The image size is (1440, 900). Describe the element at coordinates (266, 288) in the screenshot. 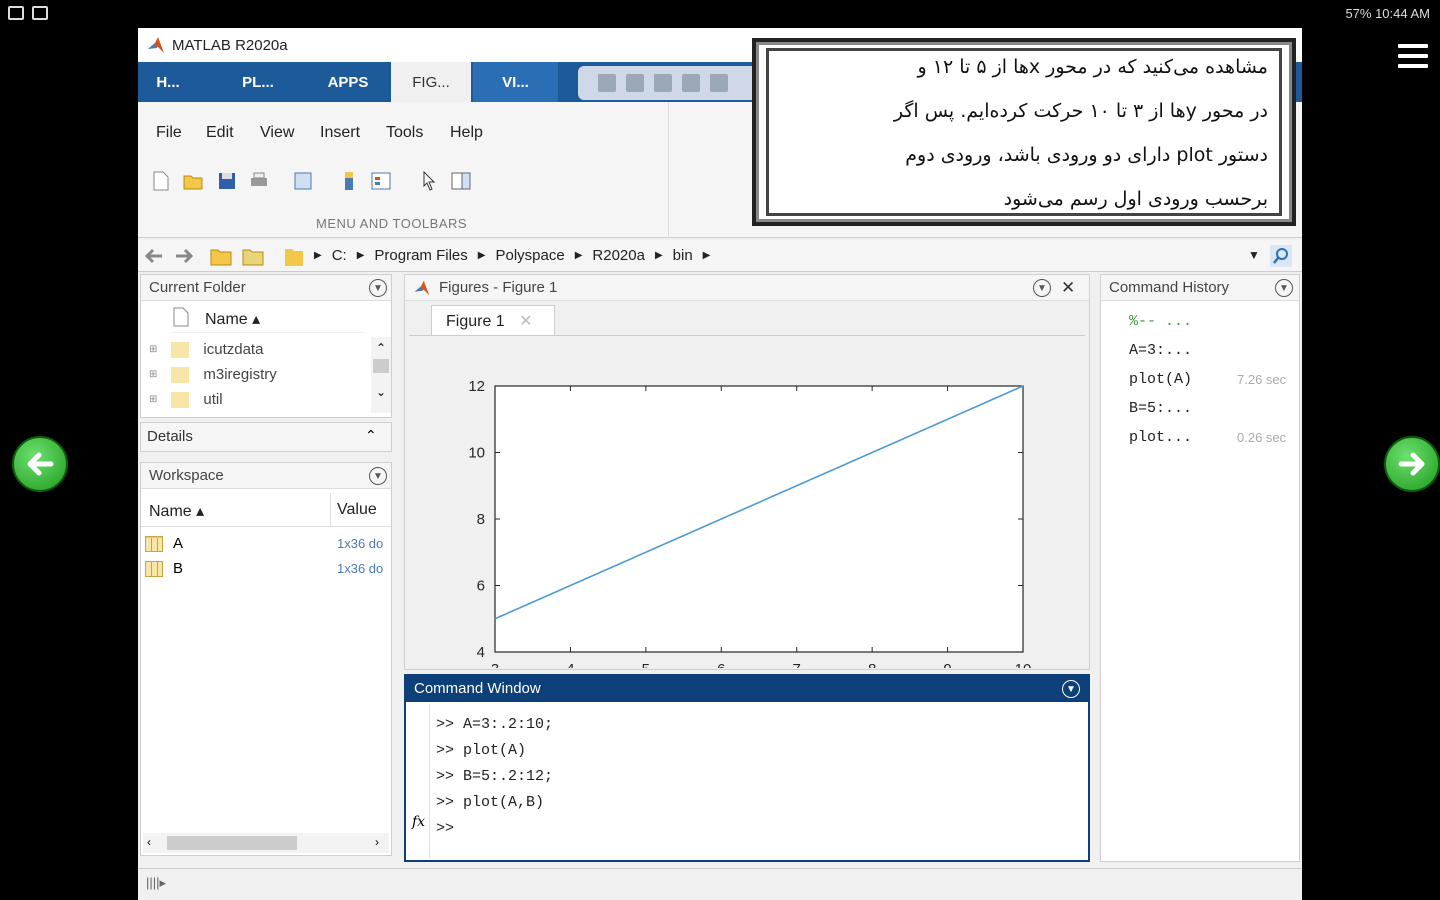

I see `current-folder-title: Current Folder` at that location.